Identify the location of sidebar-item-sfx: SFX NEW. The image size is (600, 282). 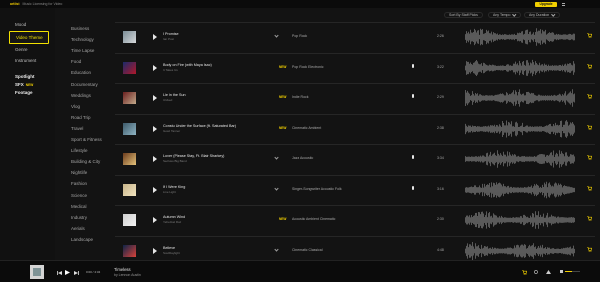
(24, 84).